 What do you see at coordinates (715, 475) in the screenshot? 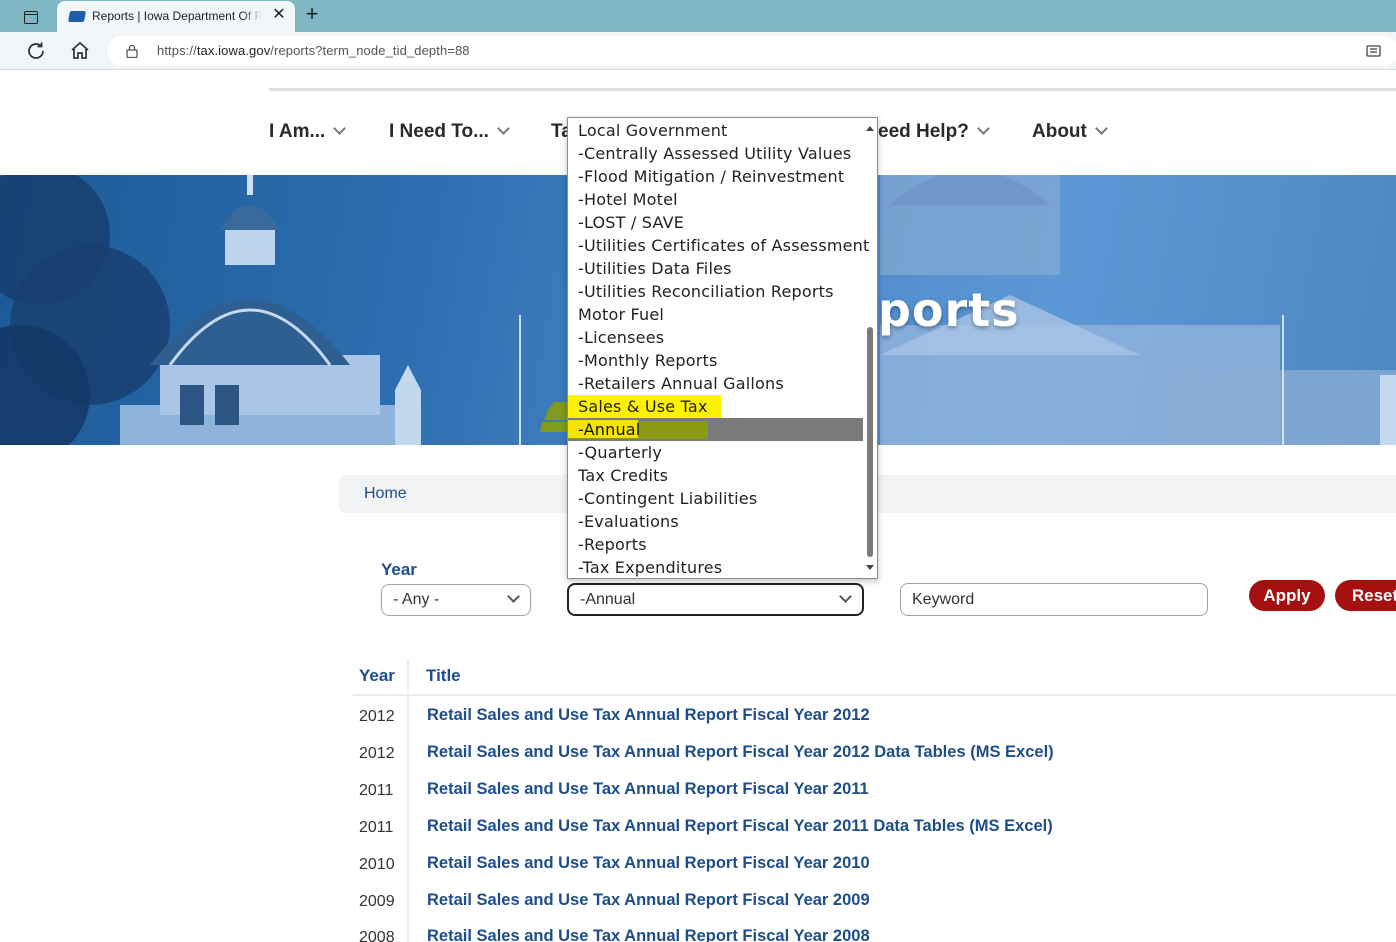
I see `dropdown-option: Tax Credits` at bounding box center [715, 475].